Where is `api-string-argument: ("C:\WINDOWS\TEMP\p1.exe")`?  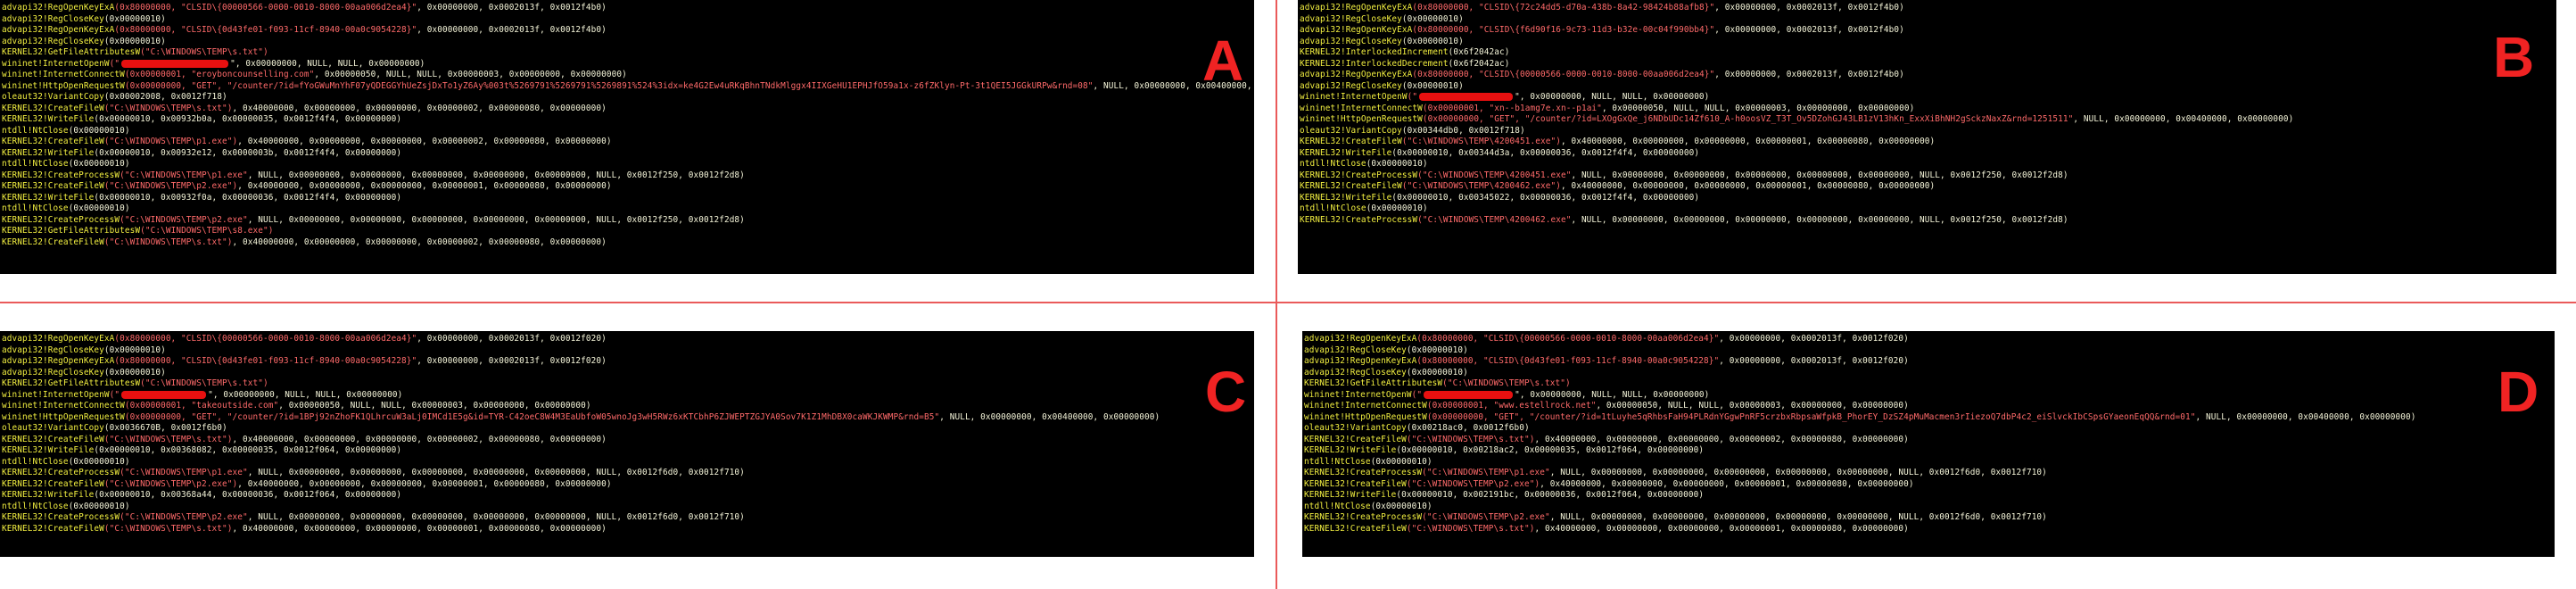 api-string-argument: ("C:\WINDOWS\TEMP\p1.exe") is located at coordinates (170, 141).